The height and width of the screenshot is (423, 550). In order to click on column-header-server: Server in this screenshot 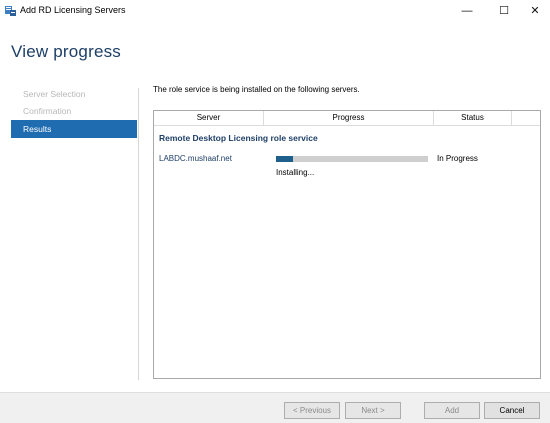, I will do `click(209, 118)`.